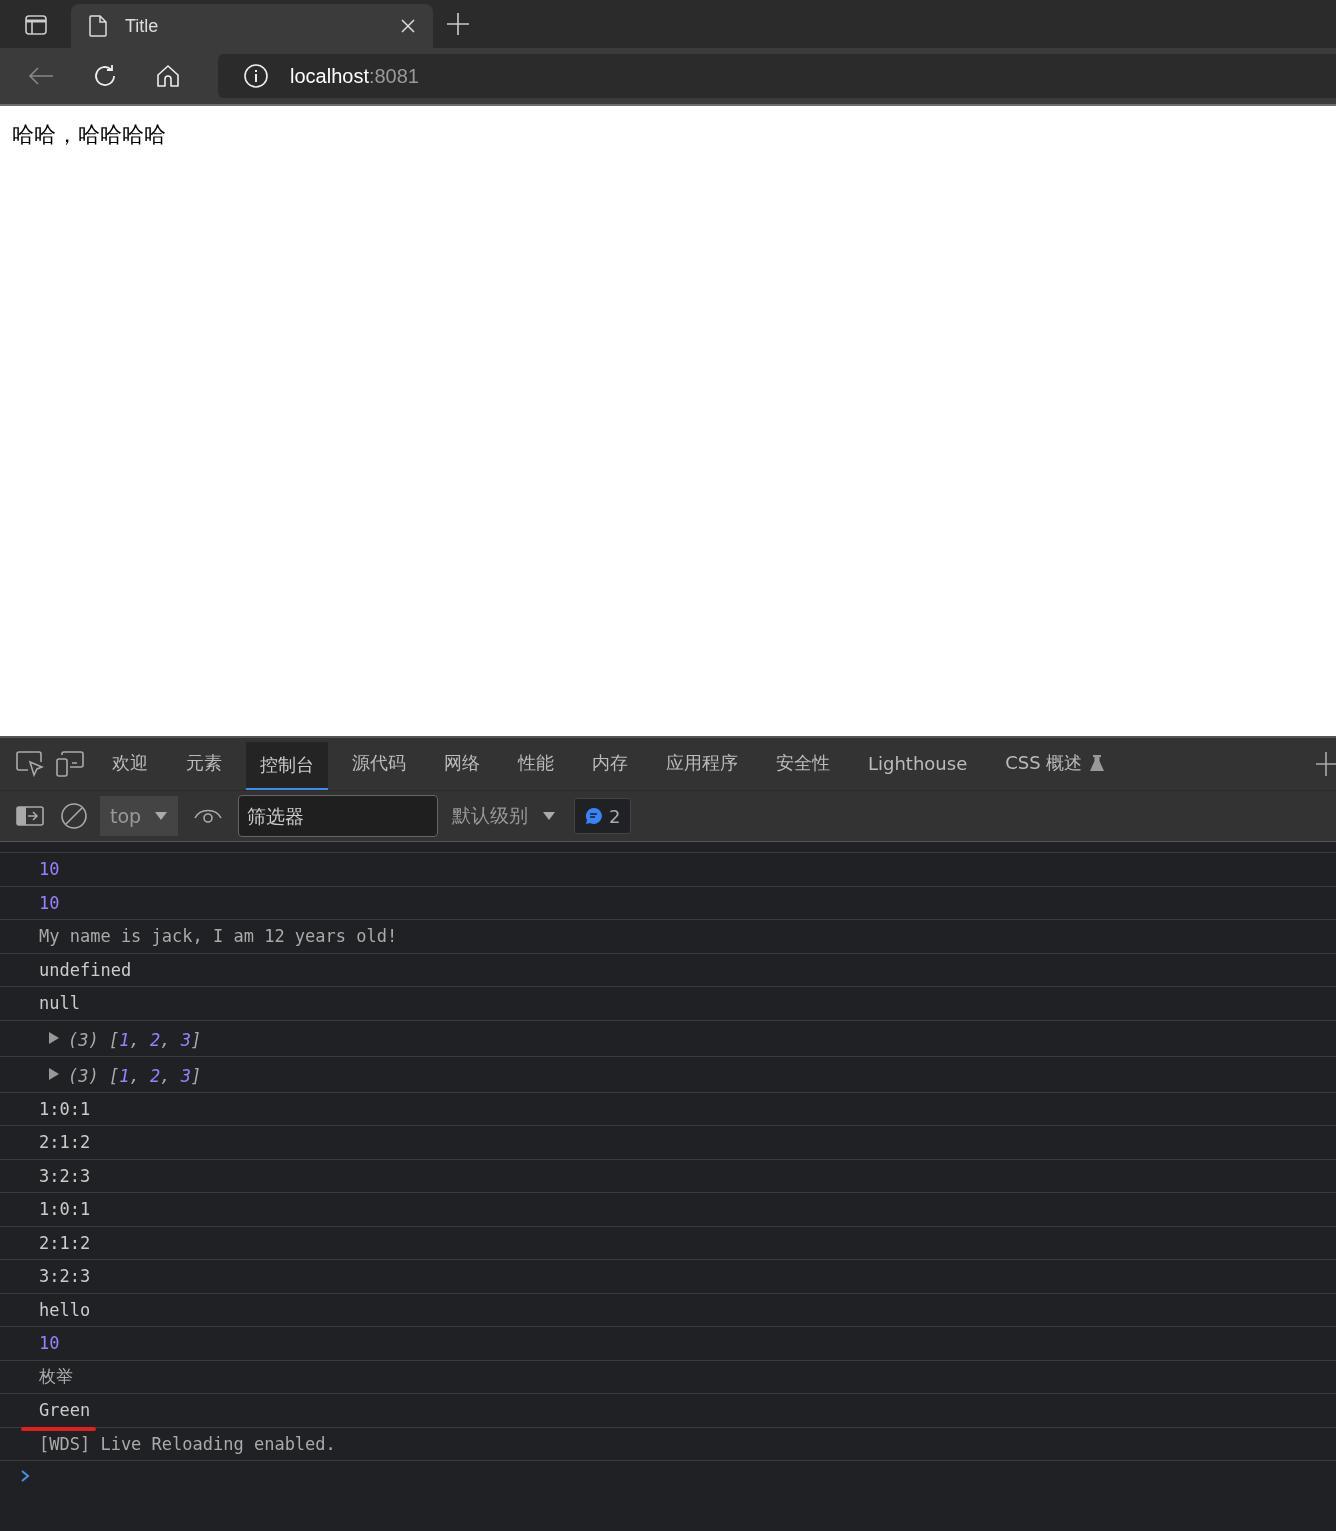 This screenshot has width=1336, height=1531. Describe the element at coordinates (338, 816) in the screenshot. I see `filter-field: 筛选器` at that location.